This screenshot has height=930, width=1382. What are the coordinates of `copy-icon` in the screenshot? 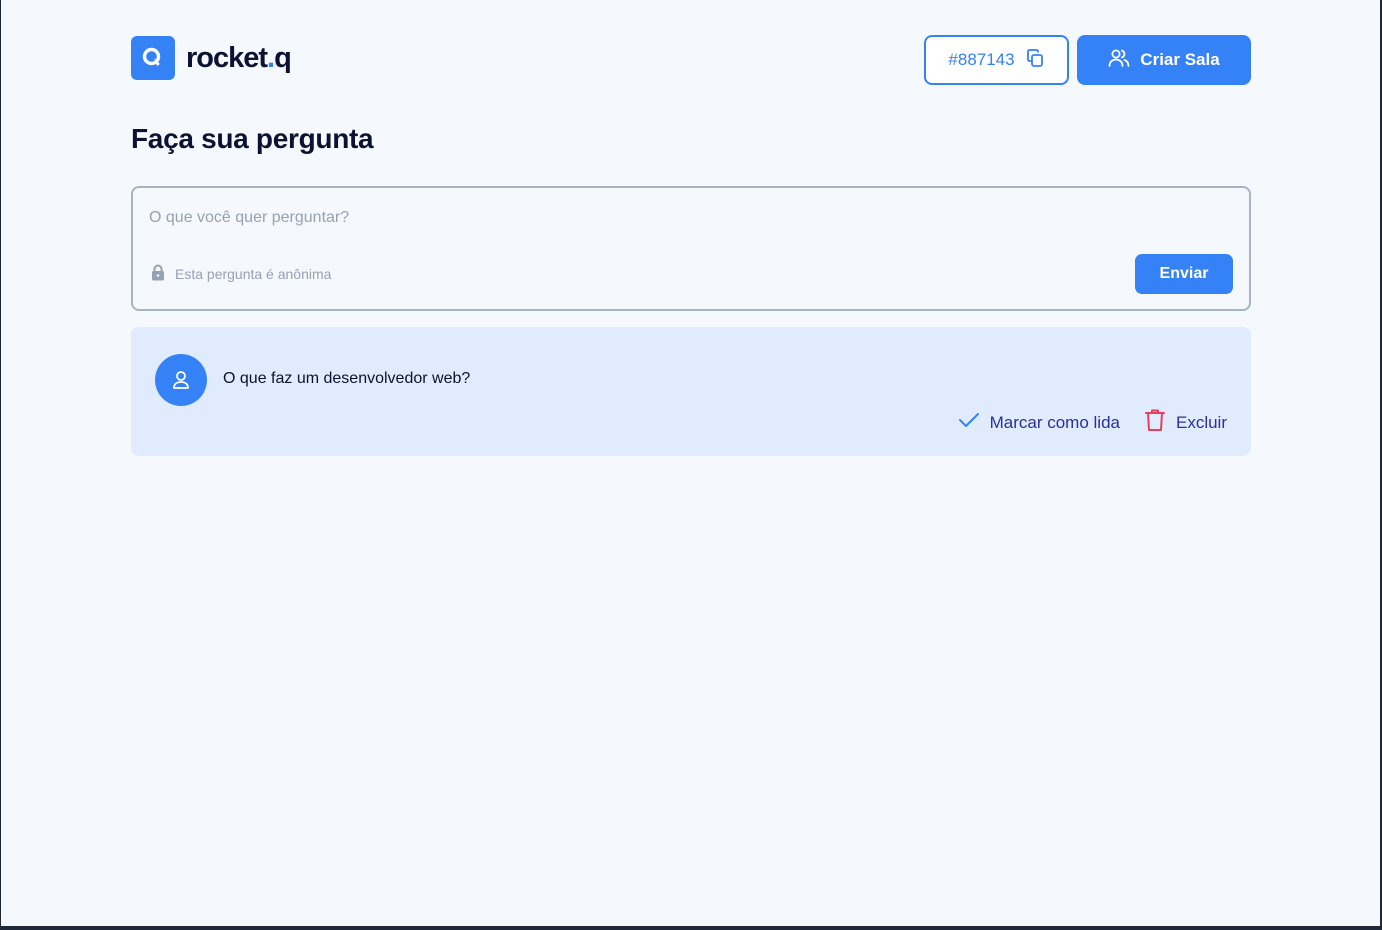 It's located at (1035, 60).